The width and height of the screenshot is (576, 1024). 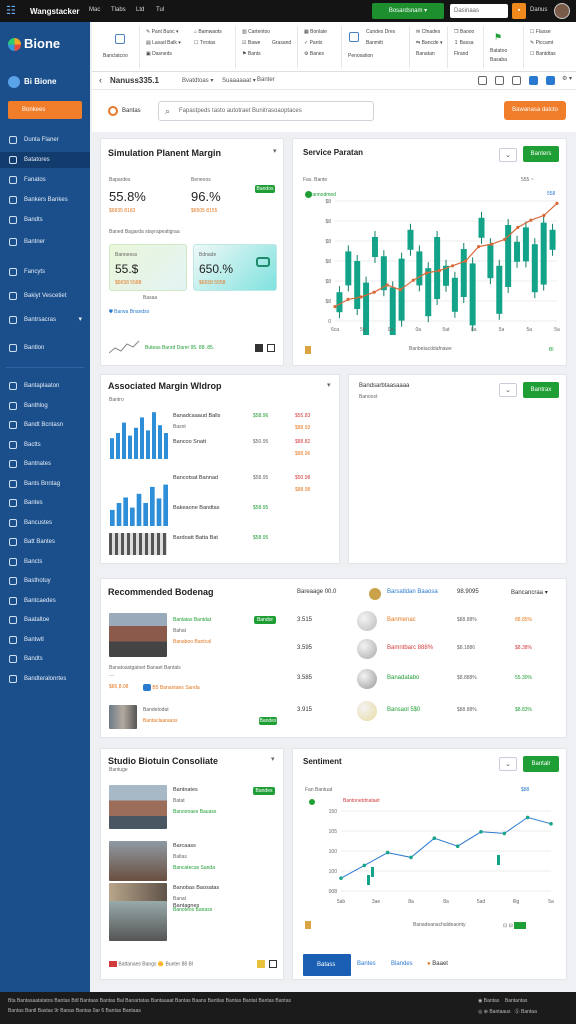 What do you see at coordinates (479, 11) in the screenshot?
I see `top-search-input: Dasinaas` at bounding box center [479, 11].